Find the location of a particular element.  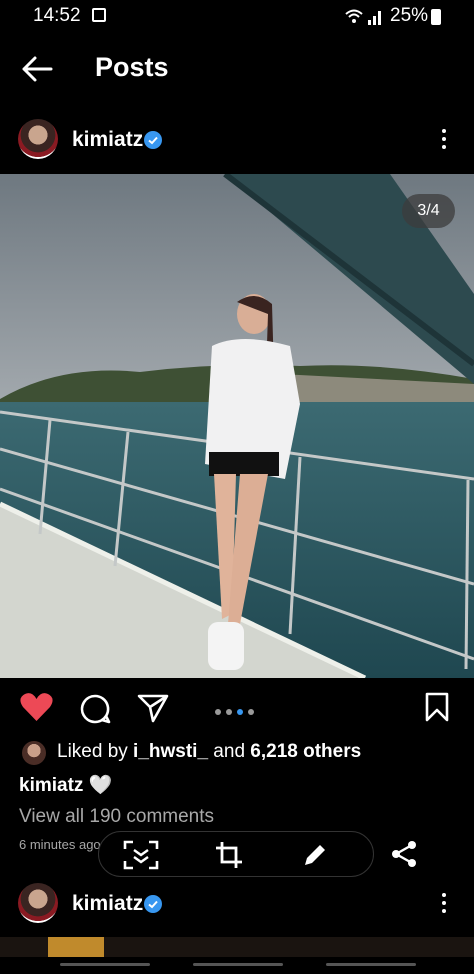

next-post-image-peek is located at coordinates (237, 947).